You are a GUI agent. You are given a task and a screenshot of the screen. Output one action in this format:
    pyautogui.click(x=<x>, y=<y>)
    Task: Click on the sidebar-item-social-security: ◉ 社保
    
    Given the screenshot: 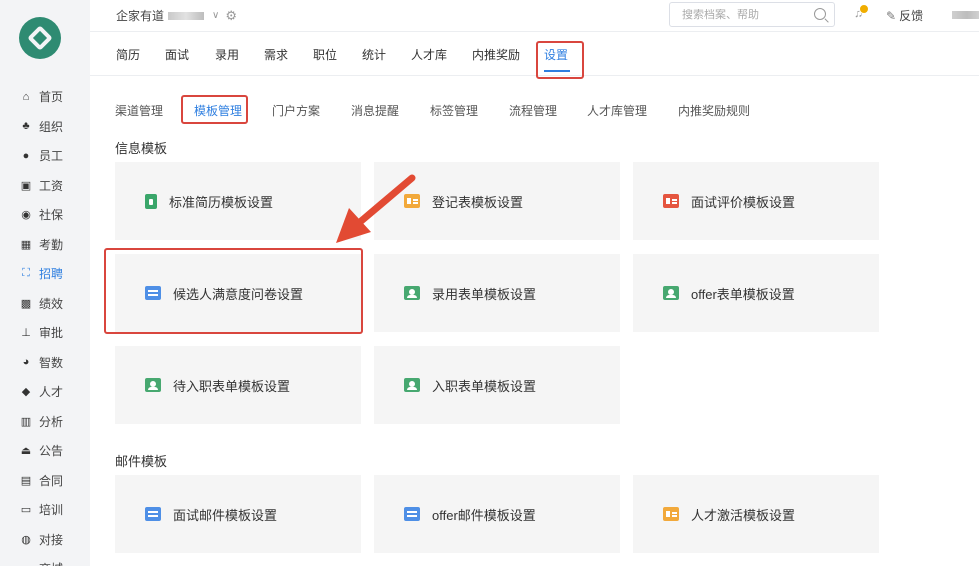 What is the action you would take?
    pyautogui.click(x=45, y=215)
    